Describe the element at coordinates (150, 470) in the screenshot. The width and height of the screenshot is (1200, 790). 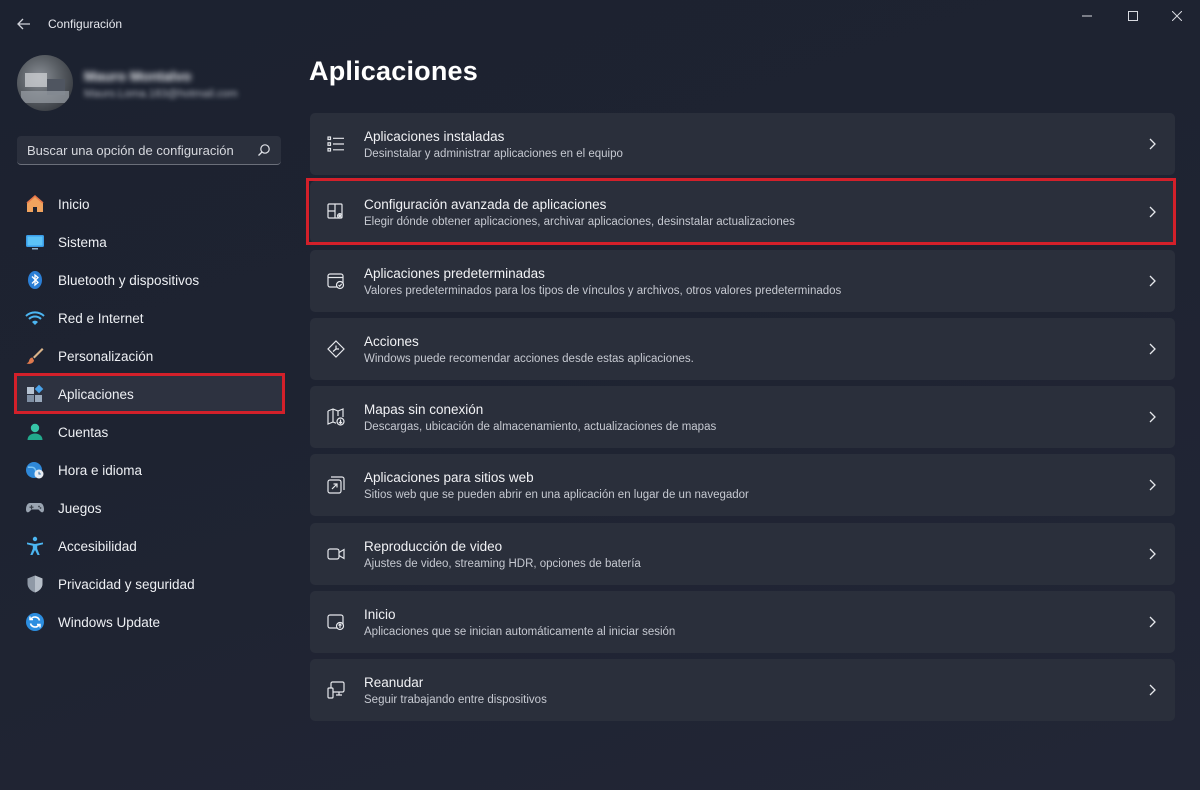
I see `sidebar-item-hora: Hora e idioma` at that location.